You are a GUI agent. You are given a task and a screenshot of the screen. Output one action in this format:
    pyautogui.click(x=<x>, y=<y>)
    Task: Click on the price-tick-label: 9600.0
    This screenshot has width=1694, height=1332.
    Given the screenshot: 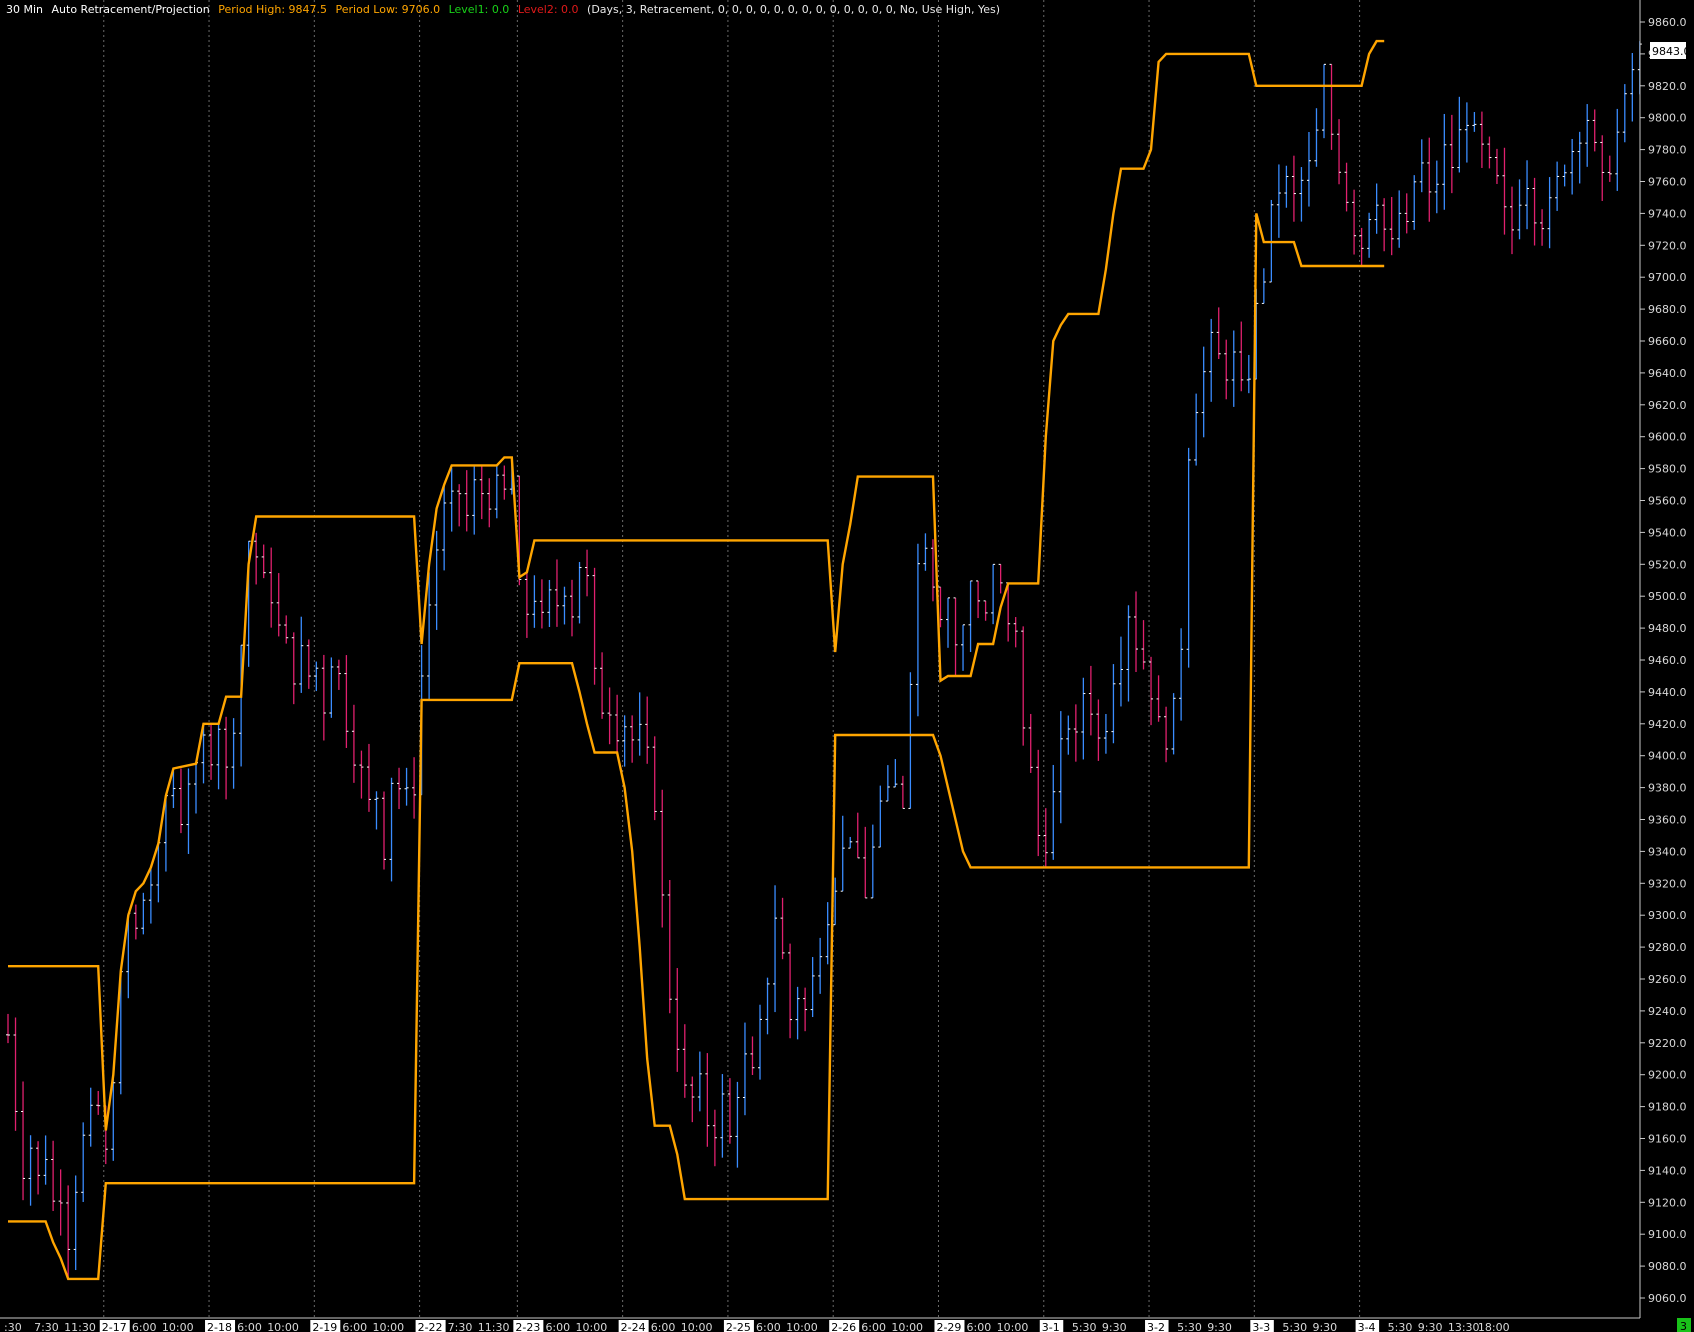 What is the action you would take?
    pyautogui.click(x=1667, y=437)
    